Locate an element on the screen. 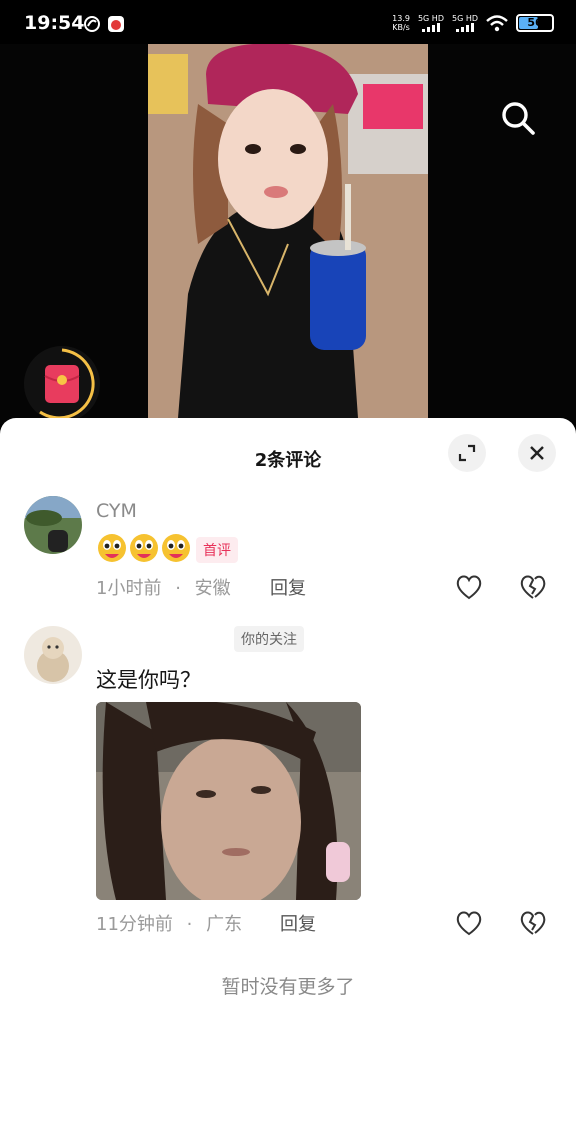 Image resolution: width=576 pixels, height=1124 pixels. comment-photo-image is located at coordinates (228, 801).